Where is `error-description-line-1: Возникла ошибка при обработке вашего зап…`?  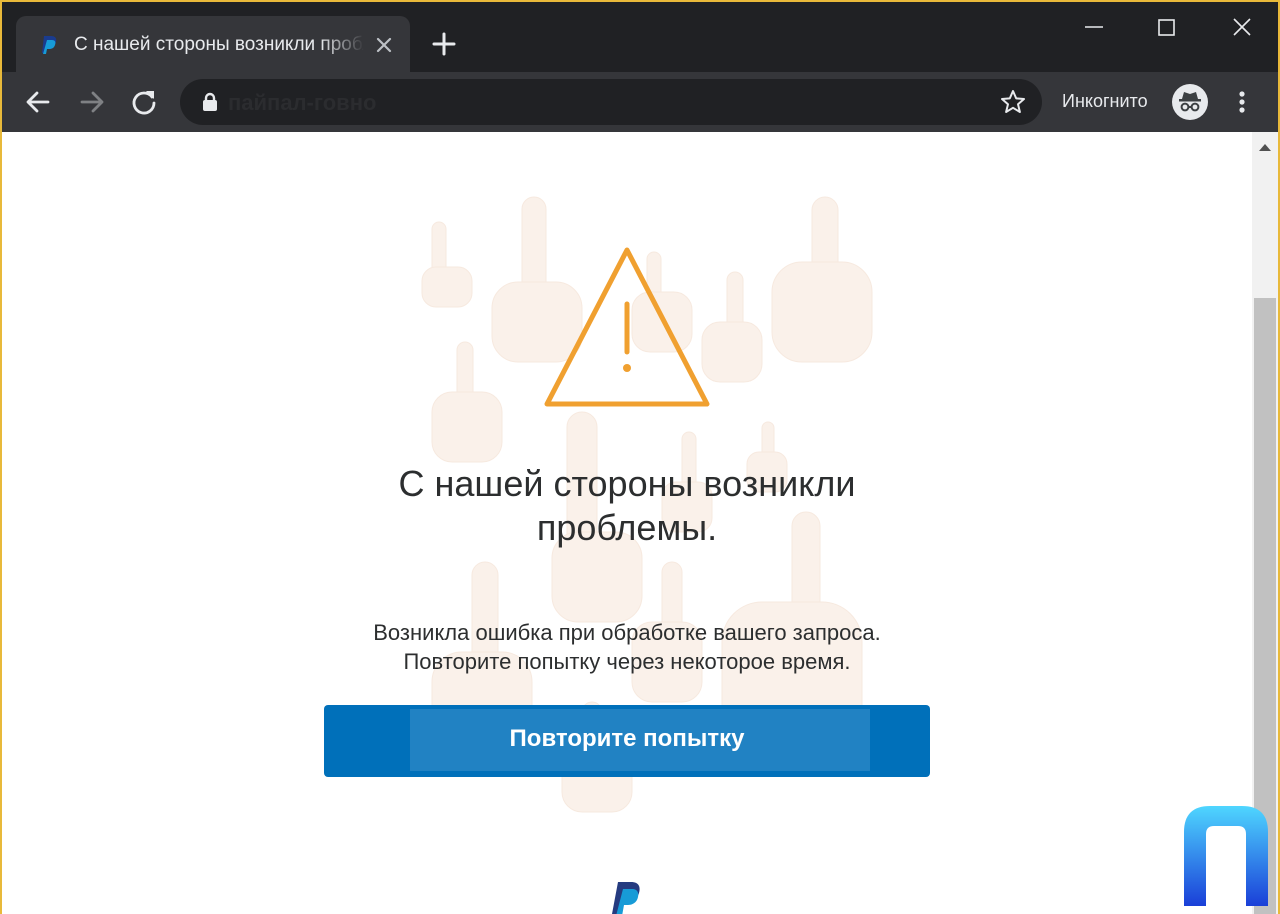 error-description-line-1: Возникла ошибка при обработке вашего зап… is located at coordinates (627, 632).